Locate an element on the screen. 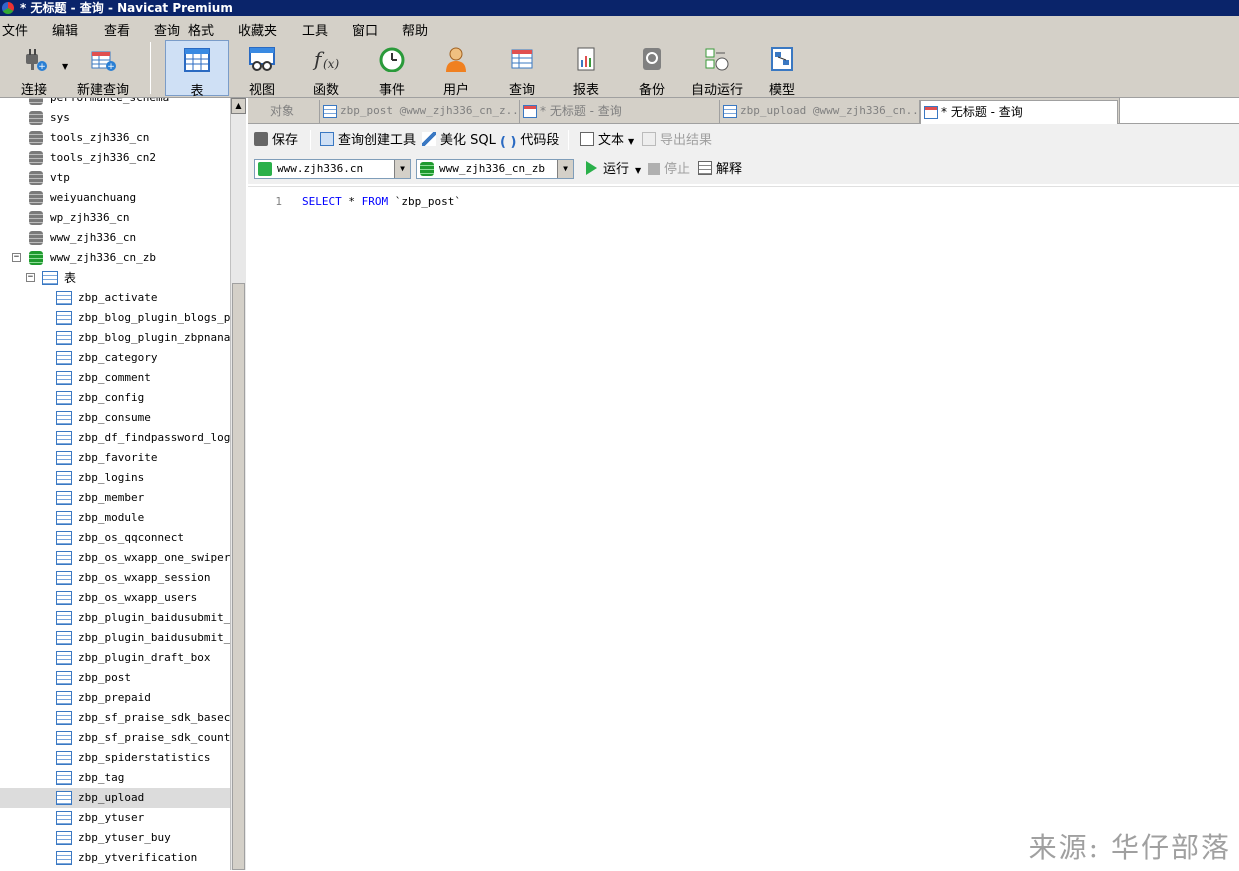  text-mode-button: 文本 ▼ is located at coordinates (607, 141).